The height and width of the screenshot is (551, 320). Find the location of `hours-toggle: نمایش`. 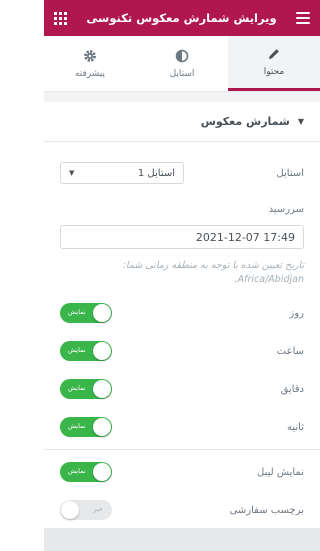

hours-toggle: نمایش is located at coordinates (86, 351).